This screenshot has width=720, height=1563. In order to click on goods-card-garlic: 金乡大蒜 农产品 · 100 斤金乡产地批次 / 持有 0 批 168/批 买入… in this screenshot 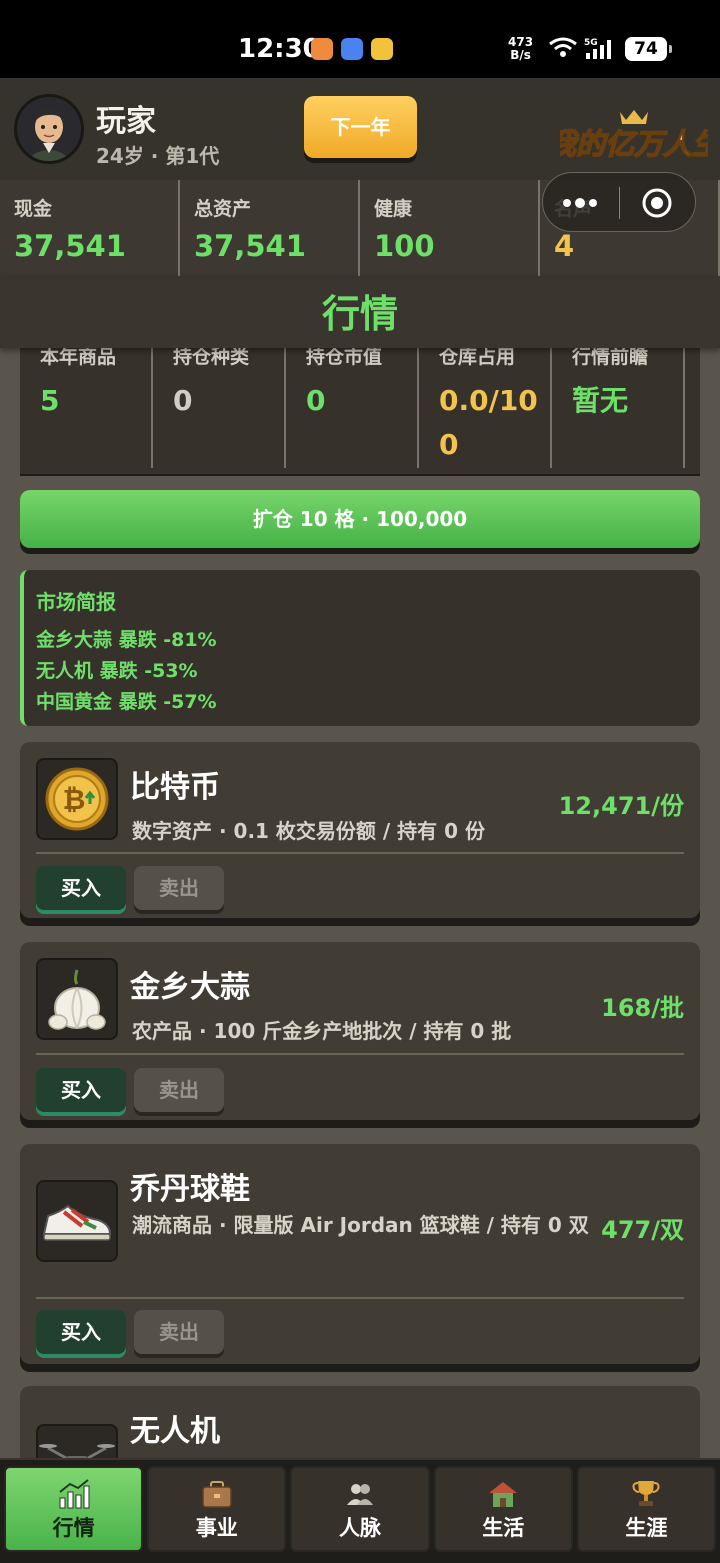, I will do `click(360, 1031)`.